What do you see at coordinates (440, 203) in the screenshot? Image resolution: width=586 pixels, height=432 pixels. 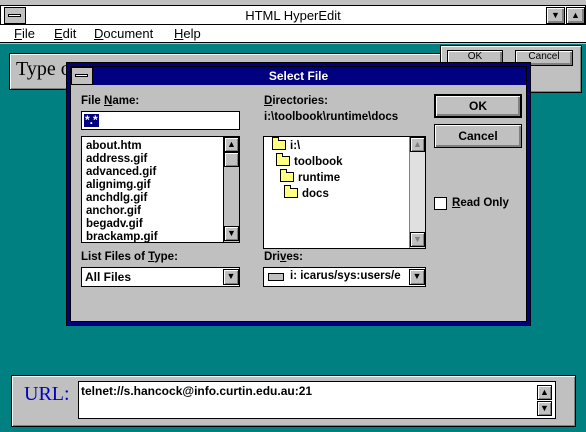 I see `read-only-checkbox` at bounding box center [440, 203].